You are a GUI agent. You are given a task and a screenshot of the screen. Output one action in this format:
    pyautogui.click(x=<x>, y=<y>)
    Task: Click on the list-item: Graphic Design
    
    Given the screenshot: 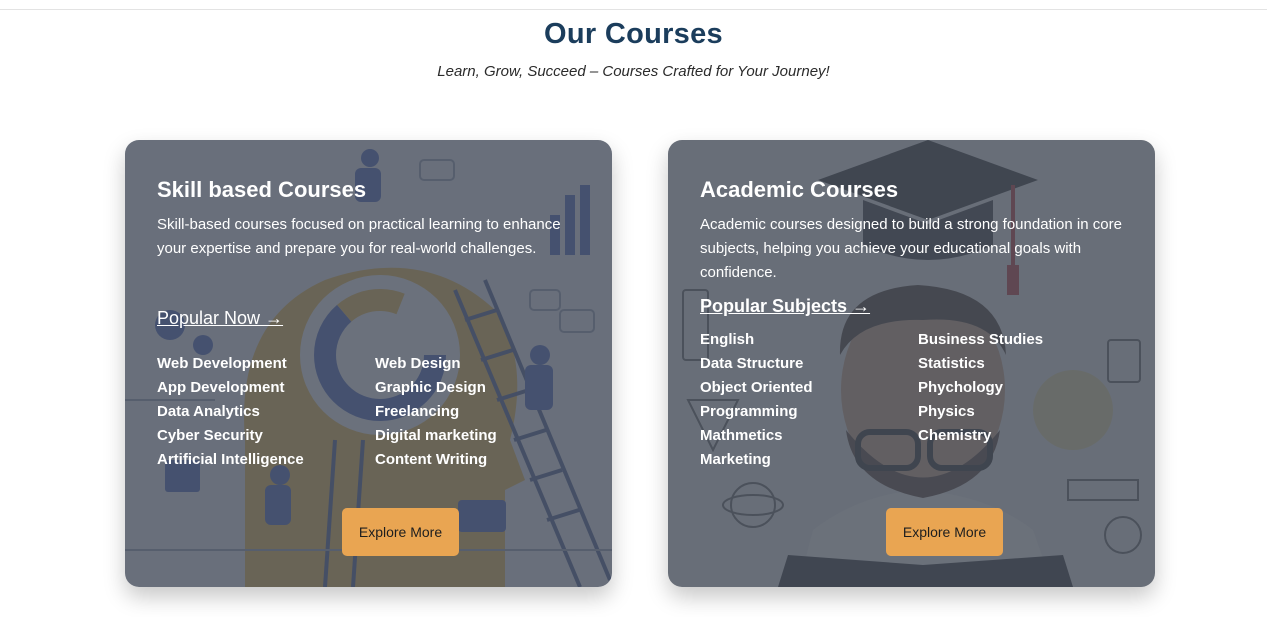 What is the action you would take?
    pyautogui.click(x=430, y=387)
    